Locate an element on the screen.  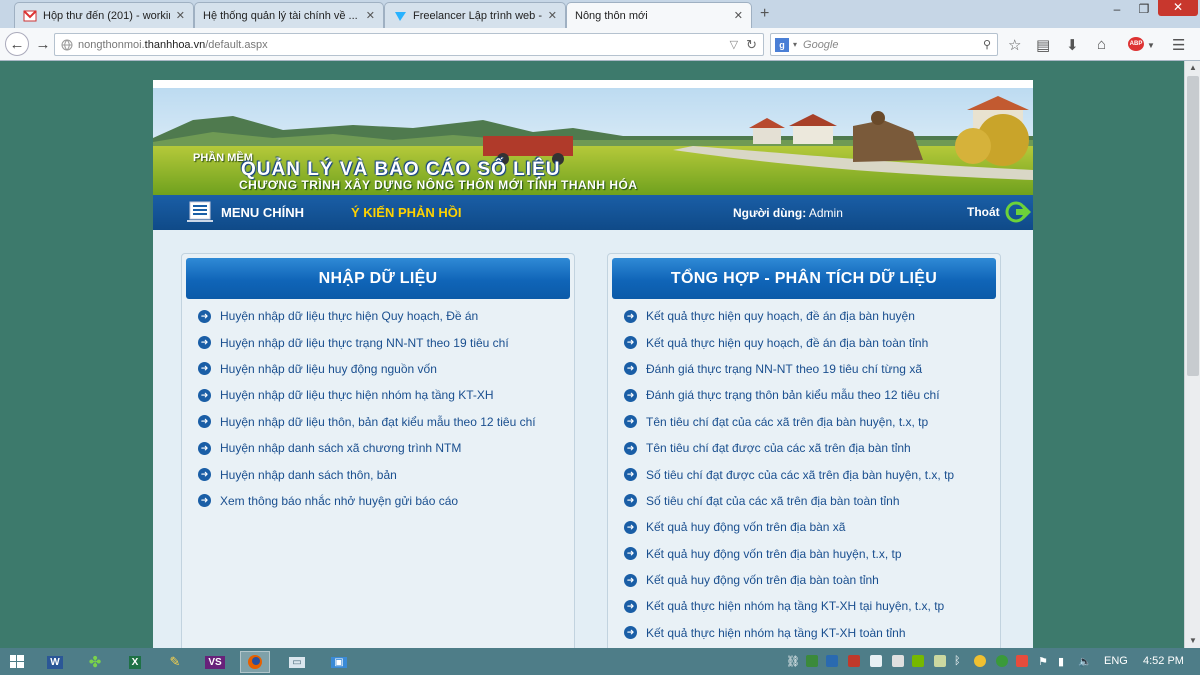
minimize-button: – is located at coordinates (1117, 10).